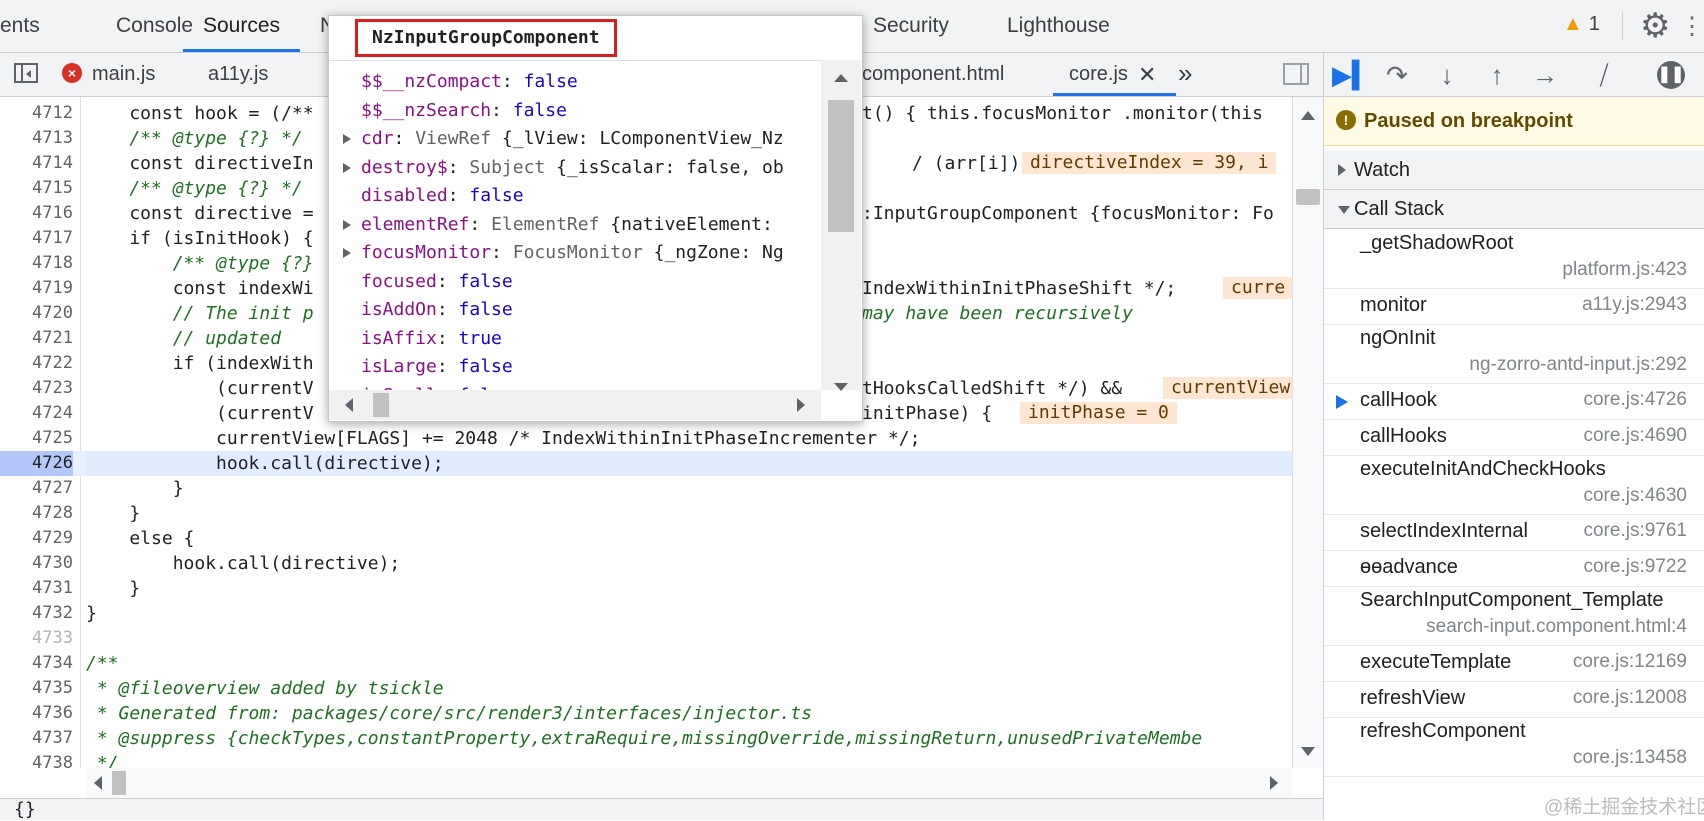  Describe the element at coordinates (1296, 74) in the screenshot. I see `toggle-debugger-icon` at that location.